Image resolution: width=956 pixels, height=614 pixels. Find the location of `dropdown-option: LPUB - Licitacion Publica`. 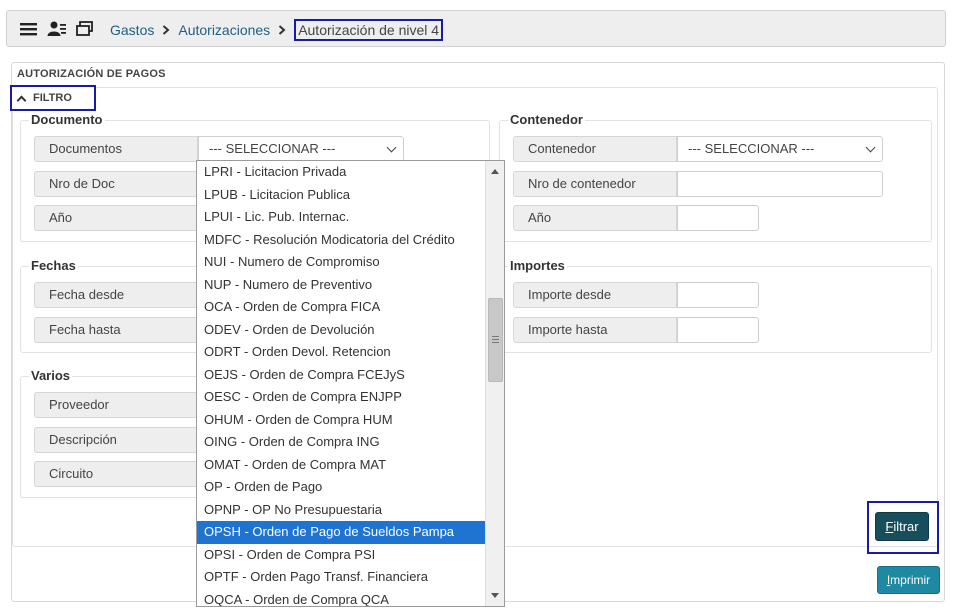

dropdown-option: LPUB - Licitacion Publica is located at coordinates (341, 195).